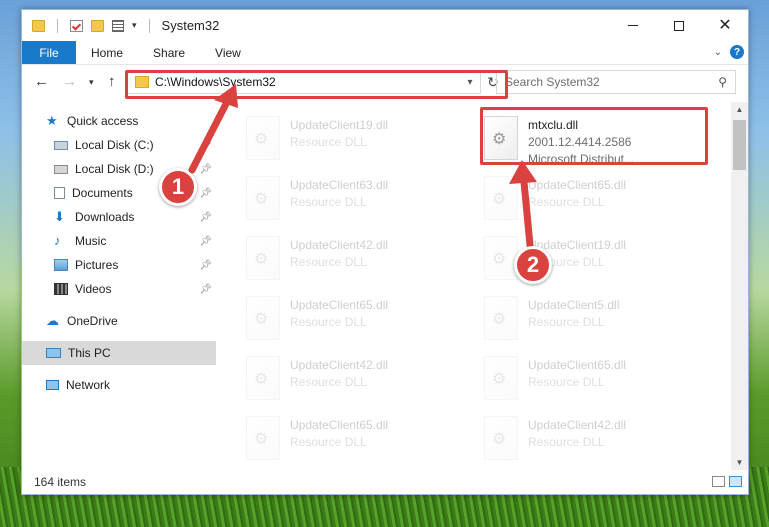 Image resolution: width=769 pixels, height=527 pixels. What do you see at coordinates (228, 52) in the screenshot?
I see `tab-view: View` at bounding box center [228, 52].